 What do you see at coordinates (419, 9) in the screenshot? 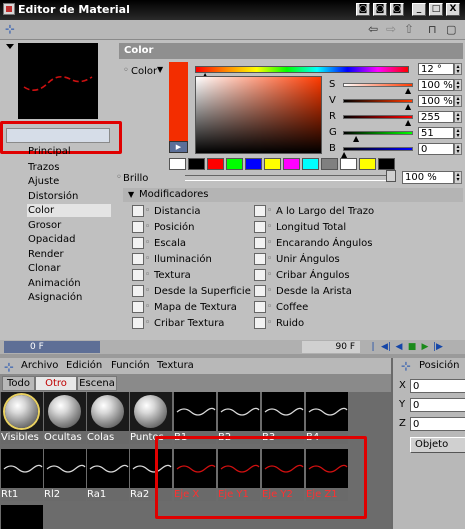
I see `minimize-button: _` at bounding box center [419, 9].